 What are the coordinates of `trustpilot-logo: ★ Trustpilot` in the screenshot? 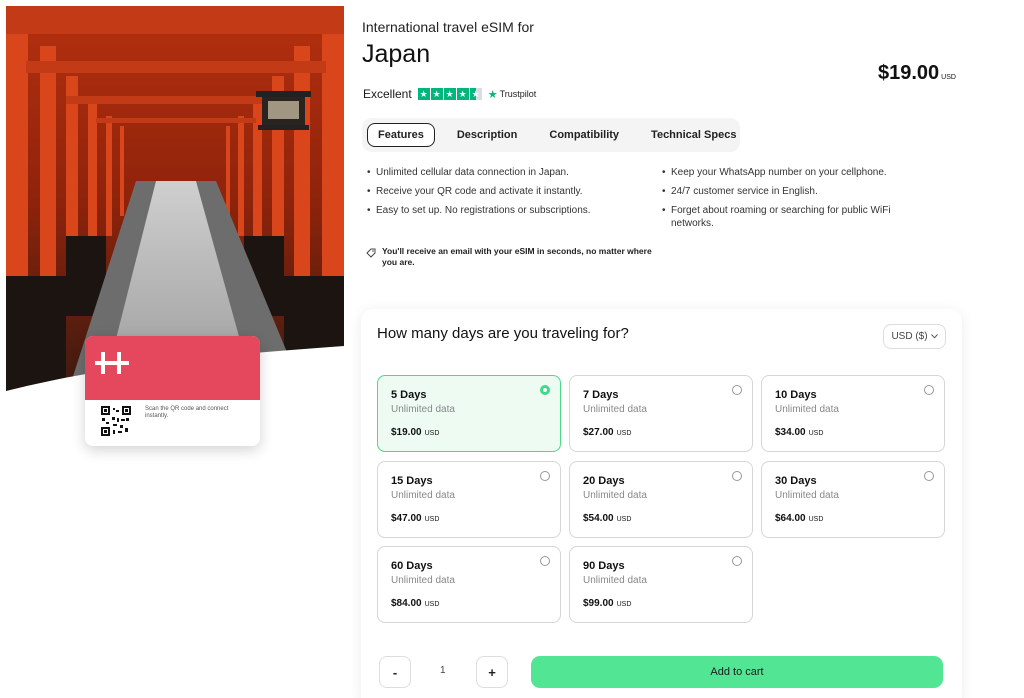 It's located at (512, 94).